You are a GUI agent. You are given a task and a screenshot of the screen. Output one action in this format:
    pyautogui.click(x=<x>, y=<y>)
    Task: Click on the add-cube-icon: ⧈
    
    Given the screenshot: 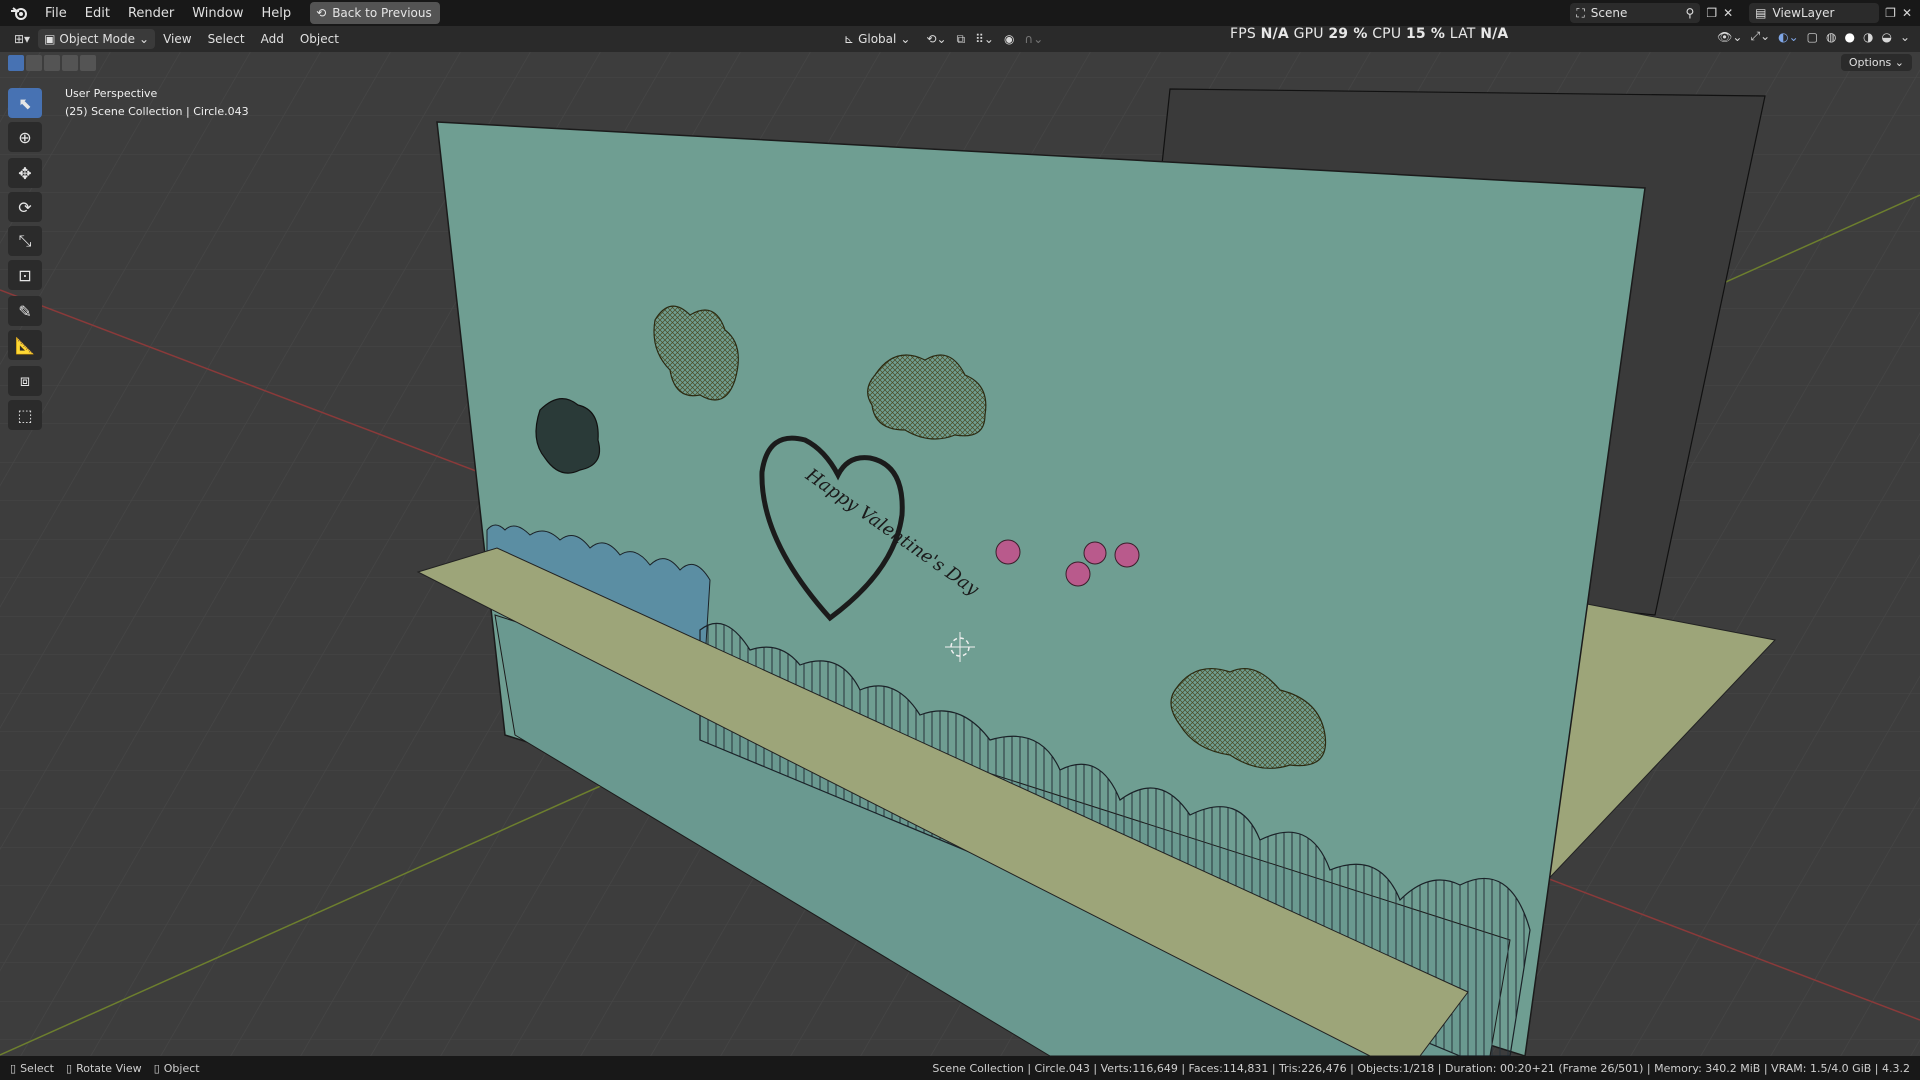 What is the action you would take?
    pyautogui.click(x=25, y=380)
    